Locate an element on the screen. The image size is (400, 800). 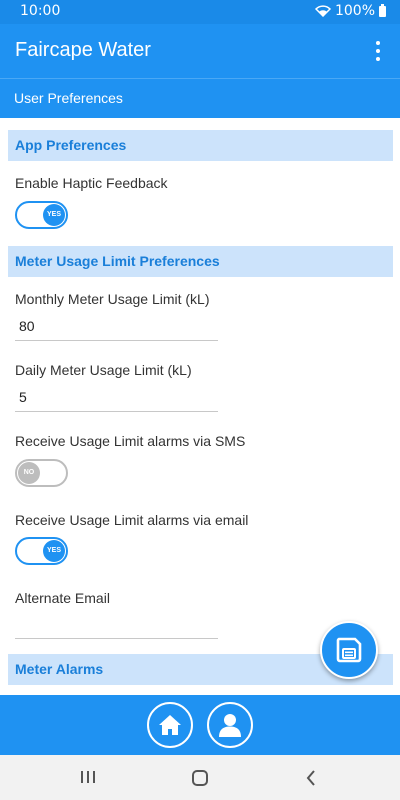
status-time: 10:00 is located at coordinates (40, 11).